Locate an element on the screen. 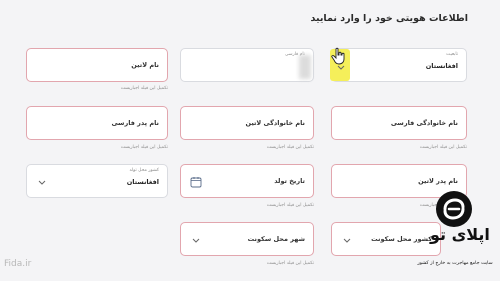 This screenshot has height=281, width=500. latin-family-label: نام خانوادگی لاتین is located at coordinates (275, 123).